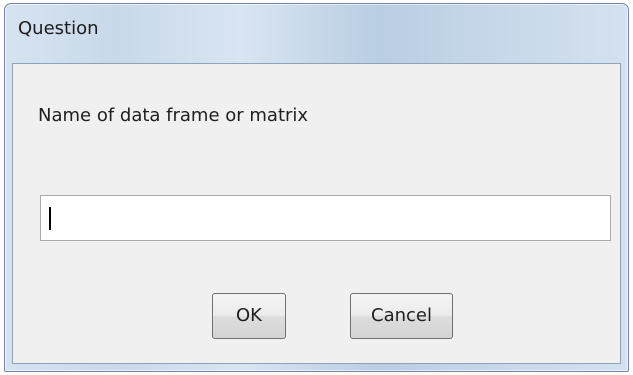 The height and width of the screenshot is (375, 633). I want to click on text-caret, so click(50, 218).